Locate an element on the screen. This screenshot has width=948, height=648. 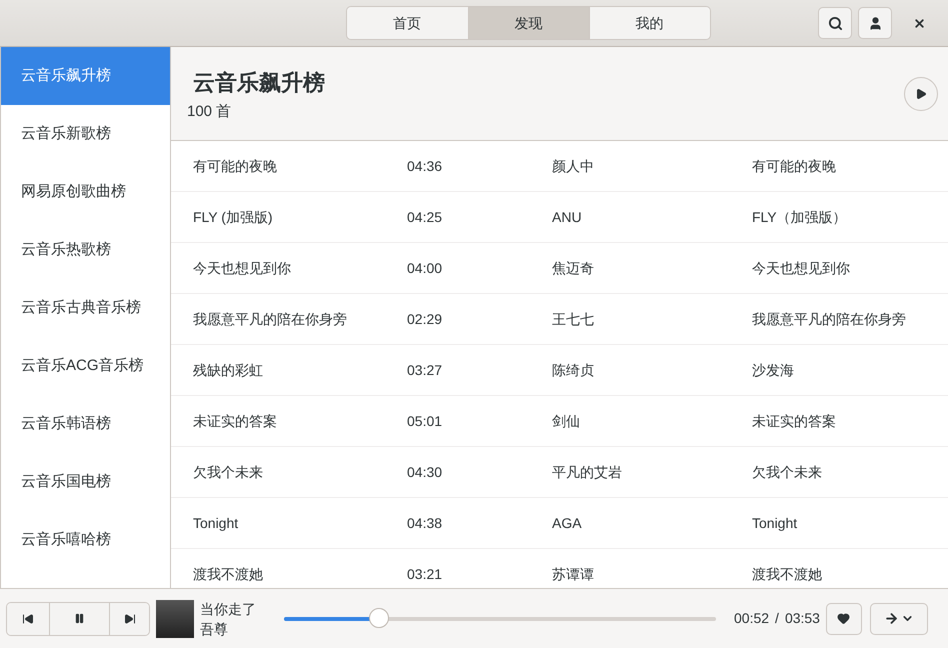
table-cell: 残缺的彩虹 is located at coordinates (228, 370).